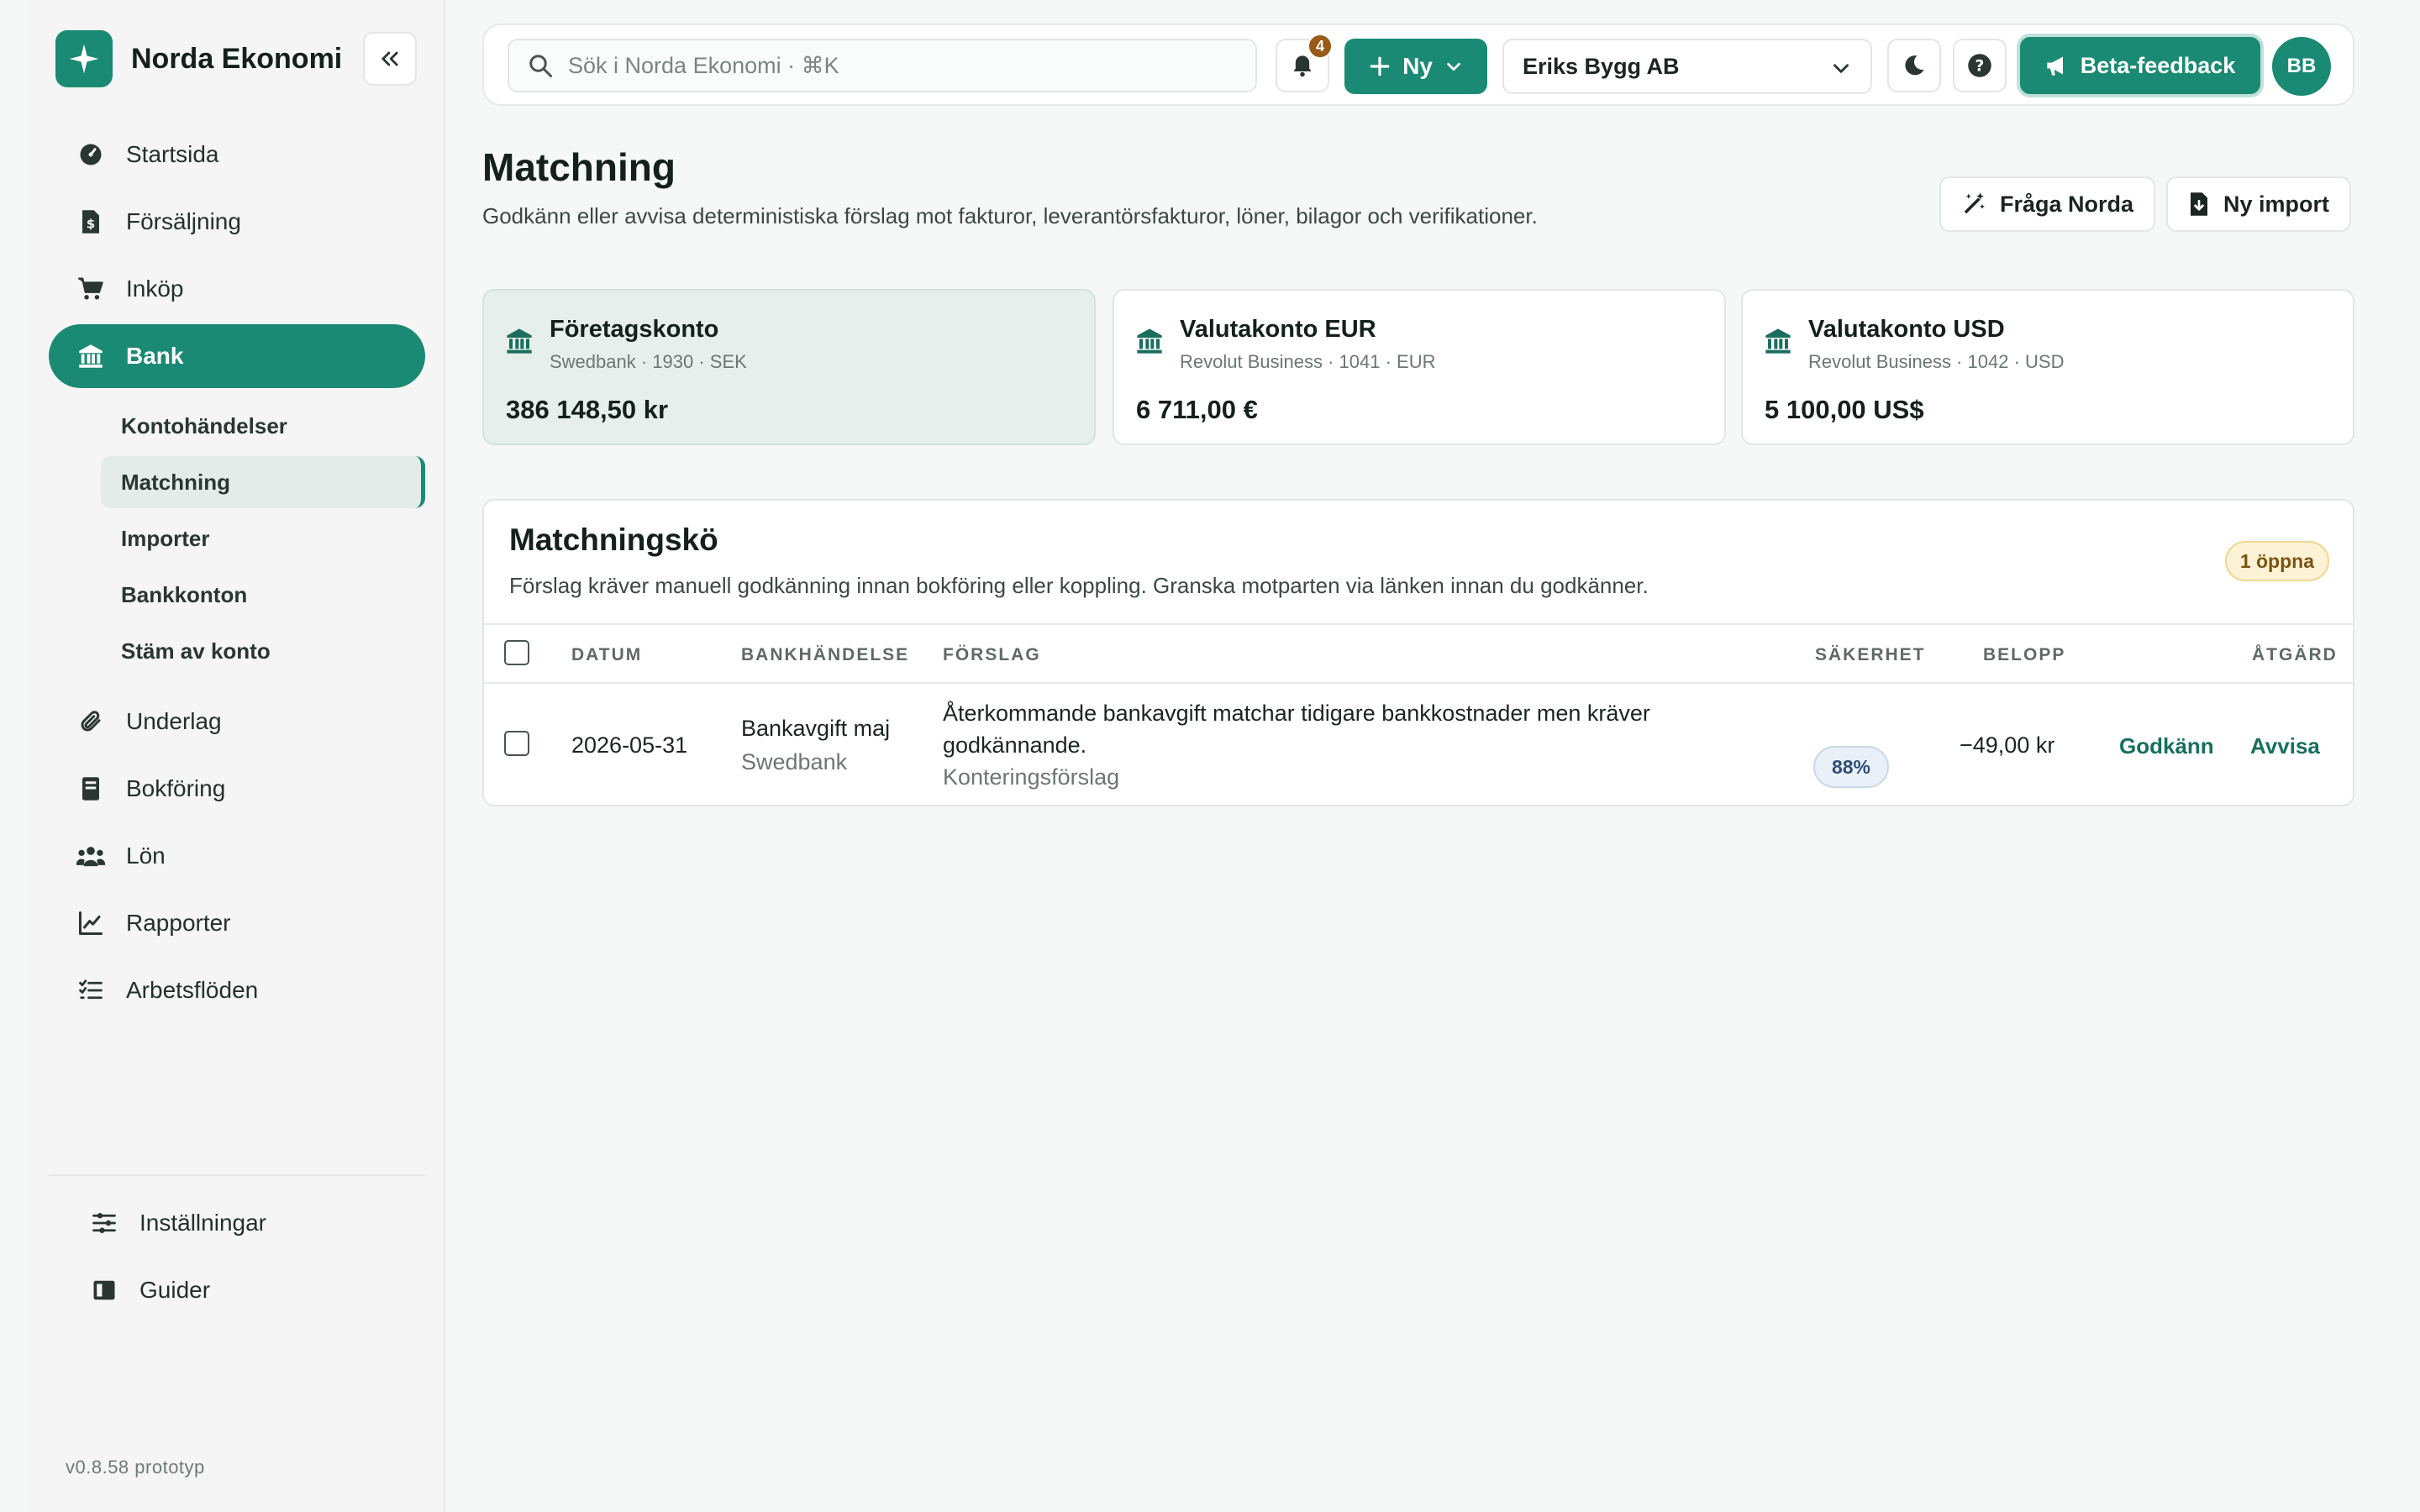 The image size is (2420, 1512). Describe the element at coordinates (579, 167) in the screenshot. I see `page-title: Matchning` at that location.